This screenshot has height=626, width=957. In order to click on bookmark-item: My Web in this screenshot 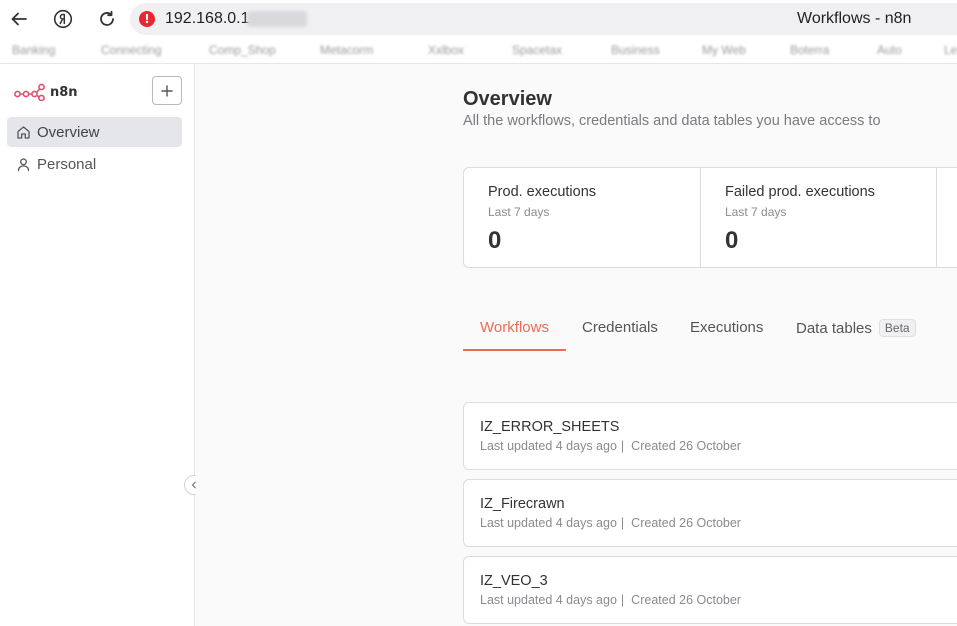, I will do `click(724, 50)`.